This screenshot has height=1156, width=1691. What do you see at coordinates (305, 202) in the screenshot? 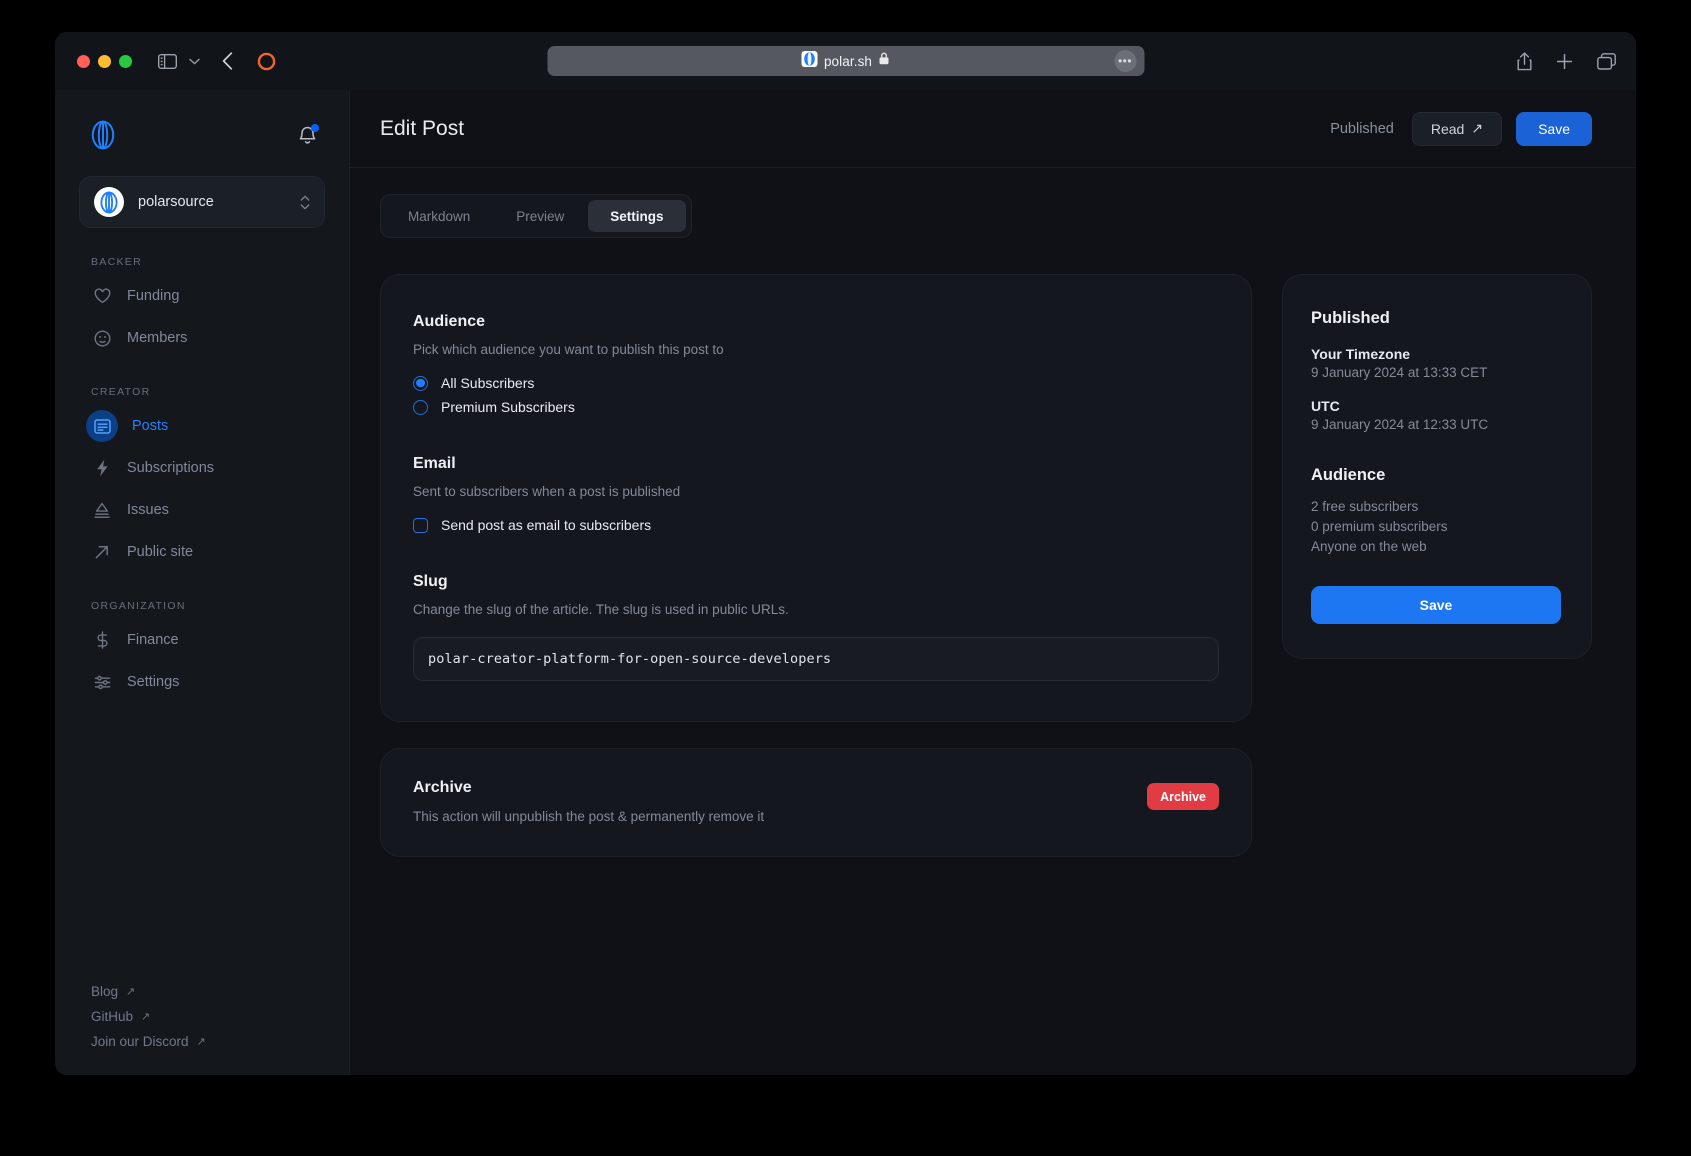
I see `chevron-up-down-icon` at bounding box center [305, 202].